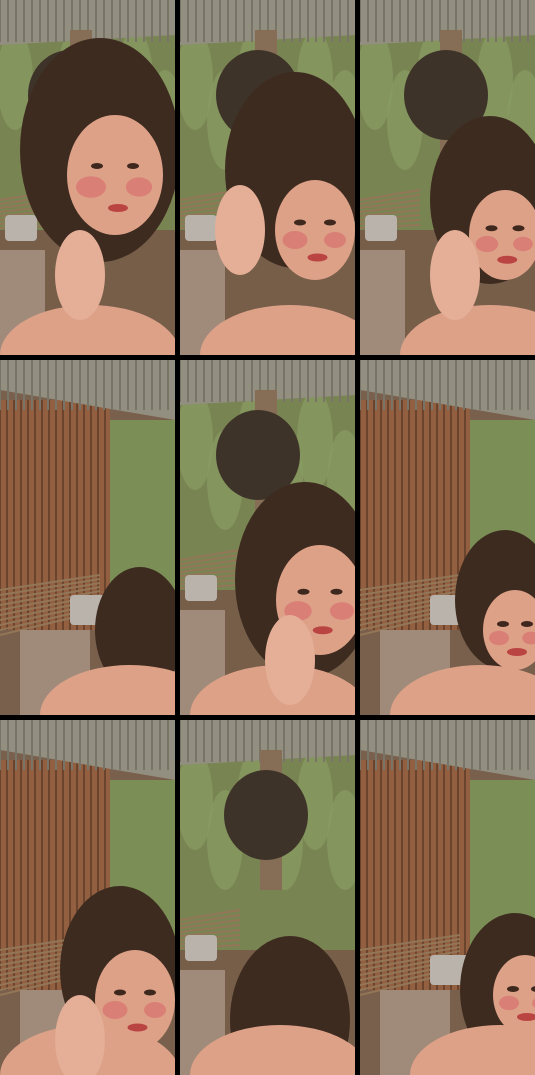 This screenshot has height=1075, width=535. I want to click on photo-tile-7-woman-hand-on-chin, so click(87, 897).